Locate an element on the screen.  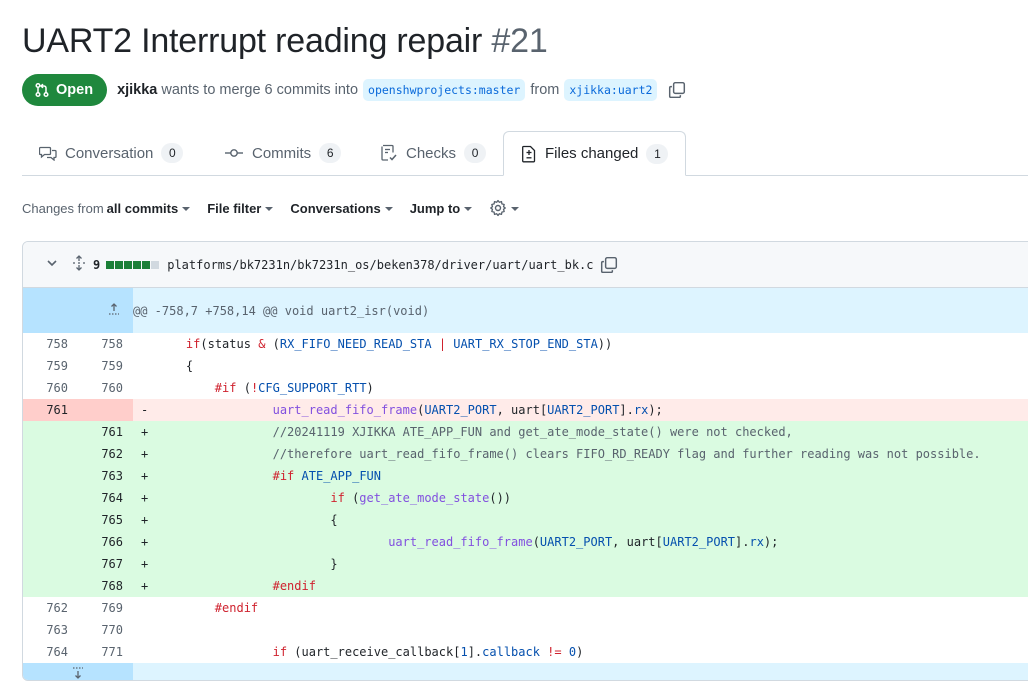
file-filter-dropdown: File filter is located at coordinates (240, 208).